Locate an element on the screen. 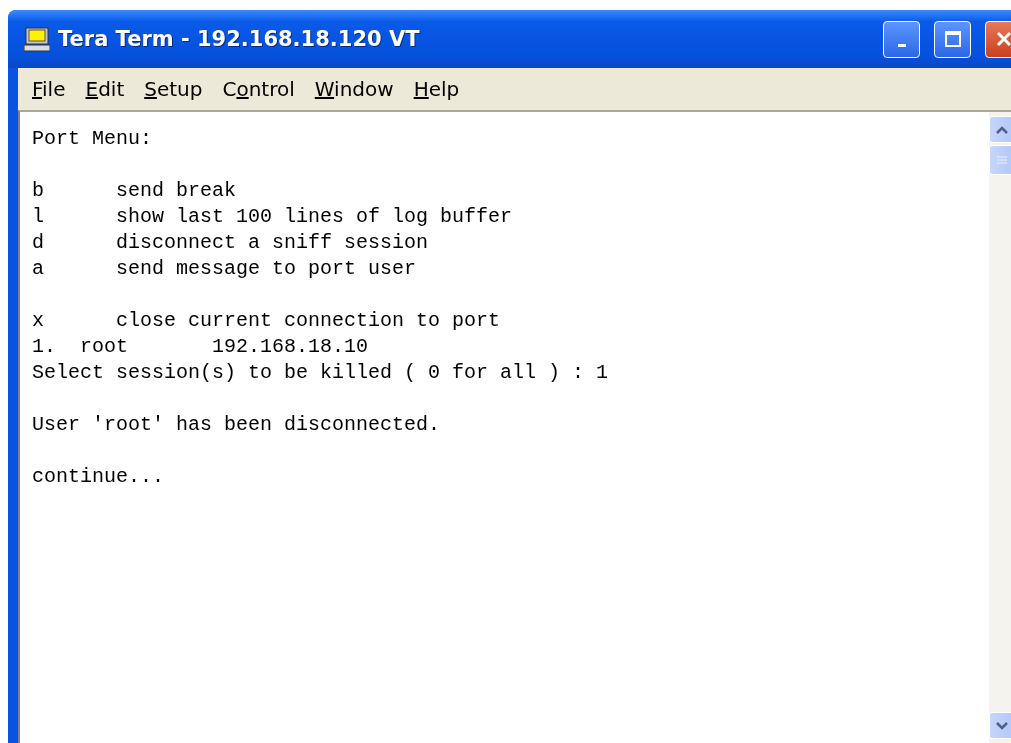 This screenshot has height=743, width=1011. terminal-line: 1. root 192.168.18.10 is located at coordinates (200, 347).